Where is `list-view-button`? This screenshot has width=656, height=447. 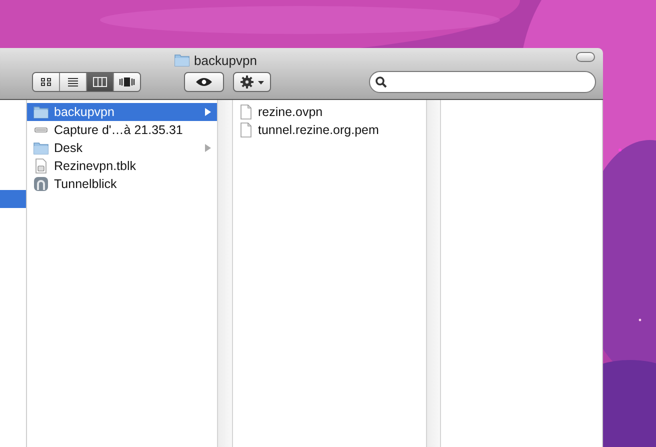
list-view-button is located at coordinates (73, 82).